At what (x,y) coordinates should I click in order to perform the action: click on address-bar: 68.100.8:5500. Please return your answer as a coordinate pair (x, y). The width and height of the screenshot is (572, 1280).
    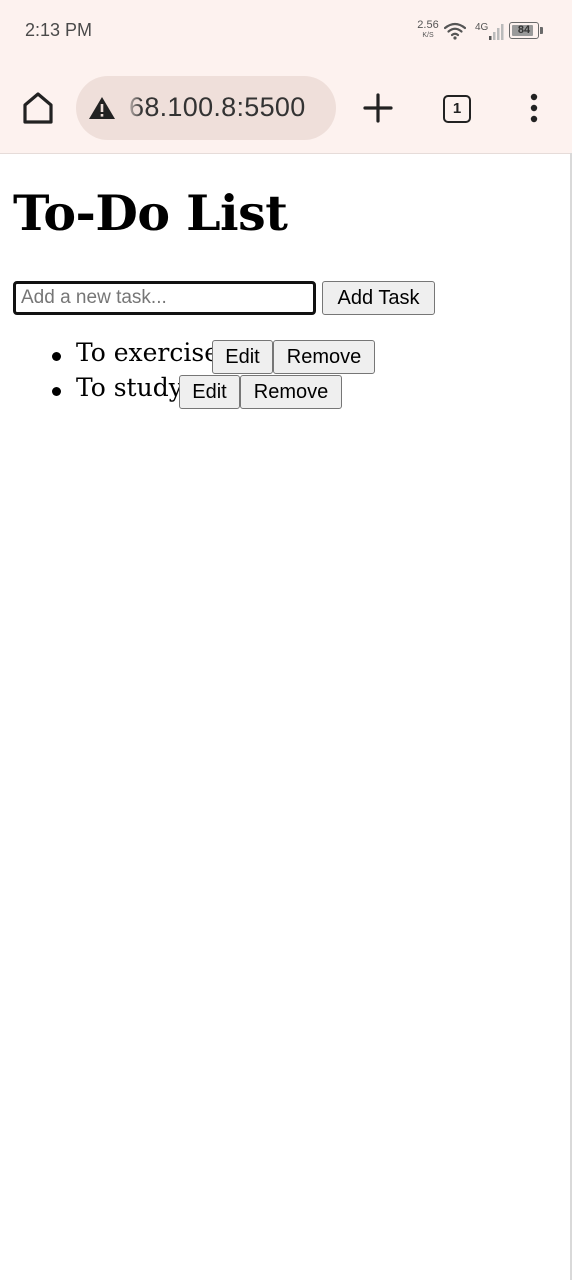
    Looking at the image, I should click on (206, 108).